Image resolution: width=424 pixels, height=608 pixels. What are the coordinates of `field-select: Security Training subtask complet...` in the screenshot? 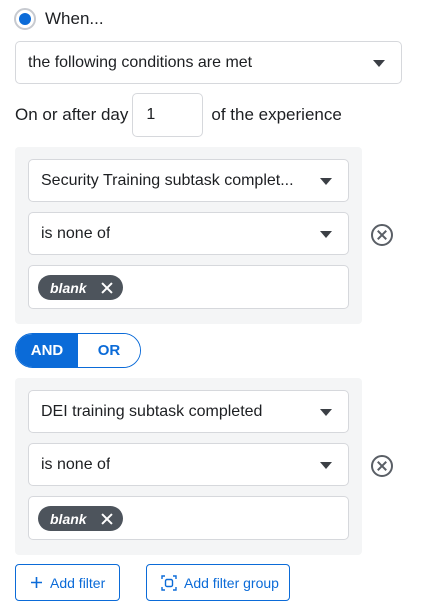 It's located at (188, 180).